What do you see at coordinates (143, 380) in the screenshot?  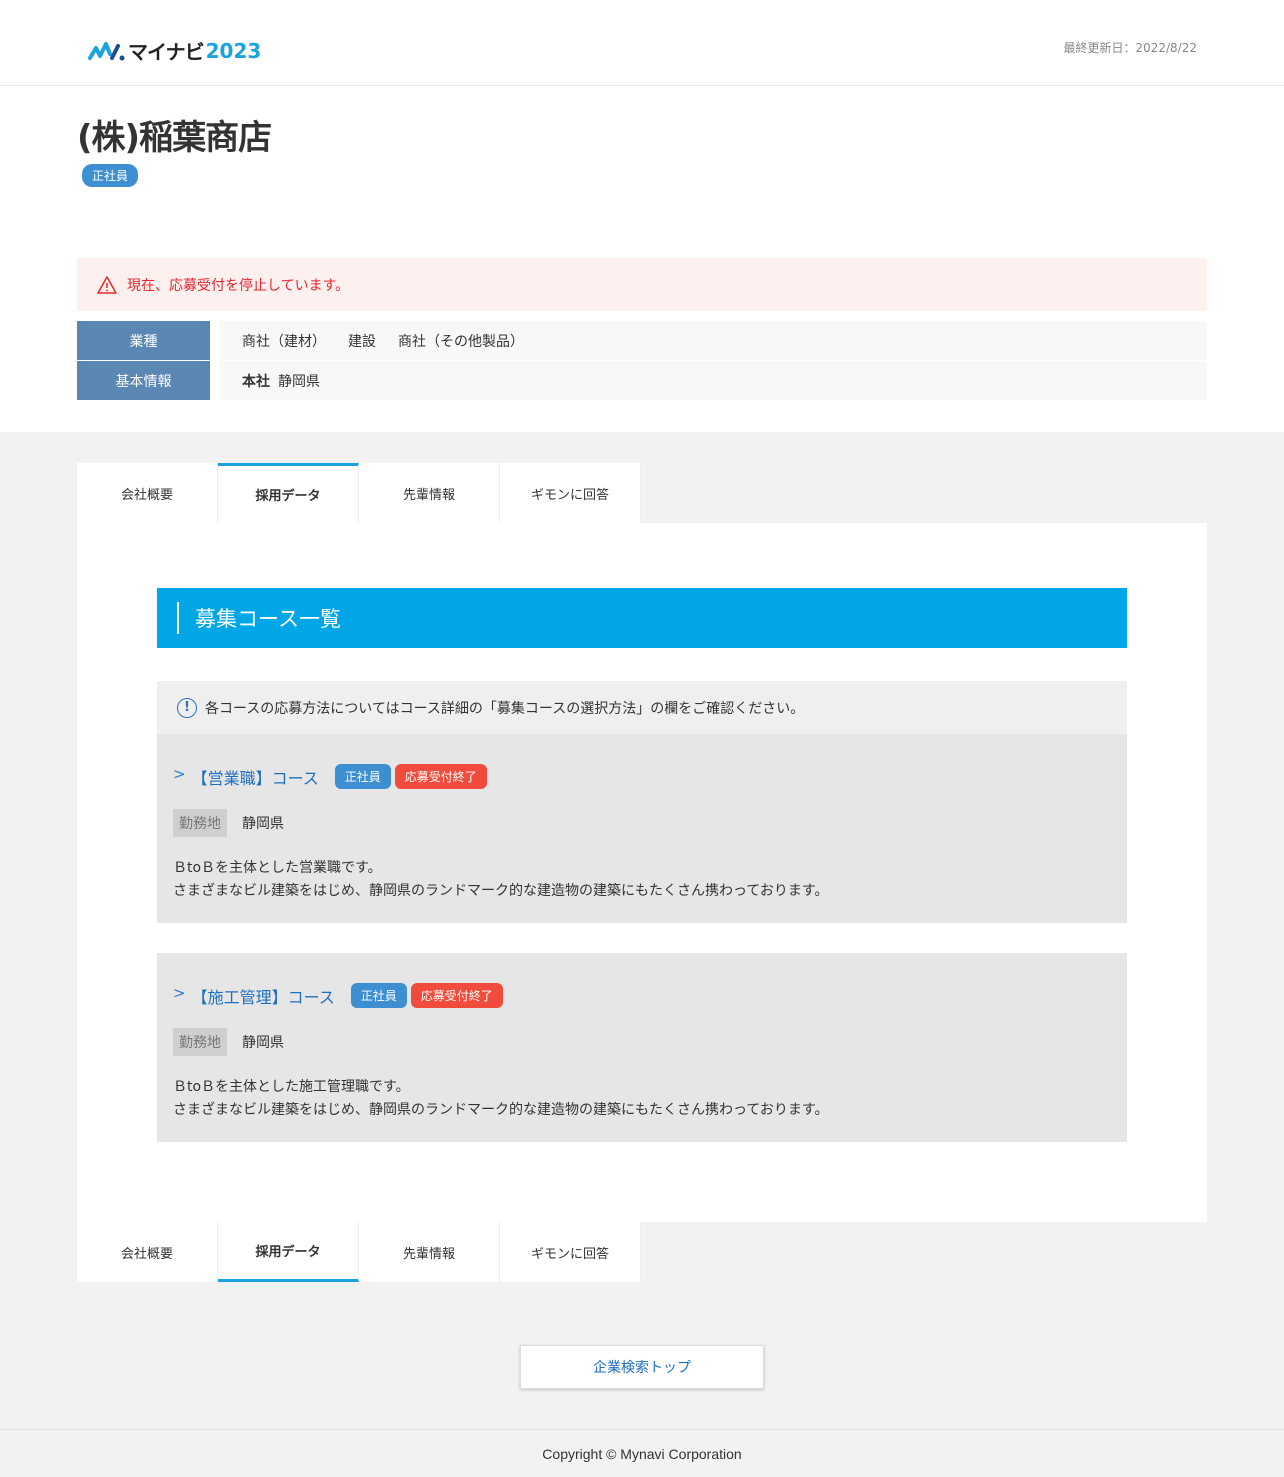 I see `basic-info-label: 基本情報` at bounding box center [143, 380].